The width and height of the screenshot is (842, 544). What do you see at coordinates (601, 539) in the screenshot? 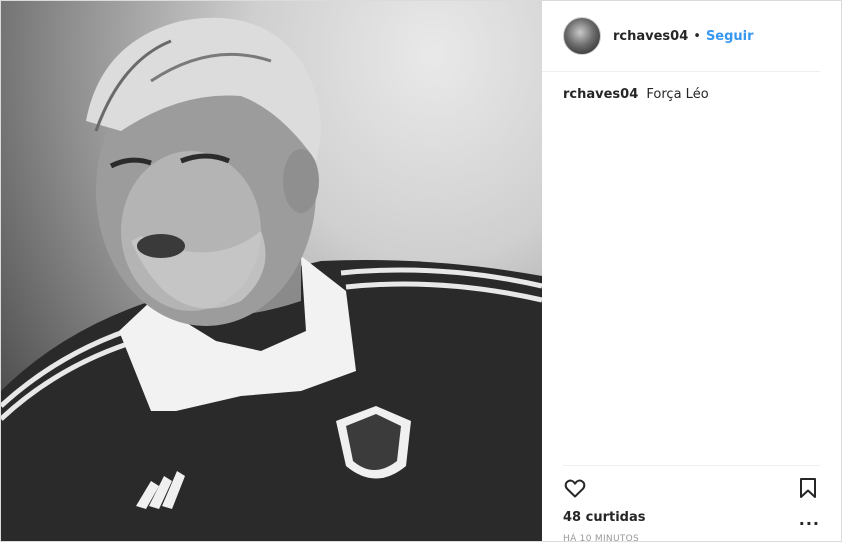
I see `post-timestamp: HÁ 10 MINUTOS` at bounding box center [601, 539].